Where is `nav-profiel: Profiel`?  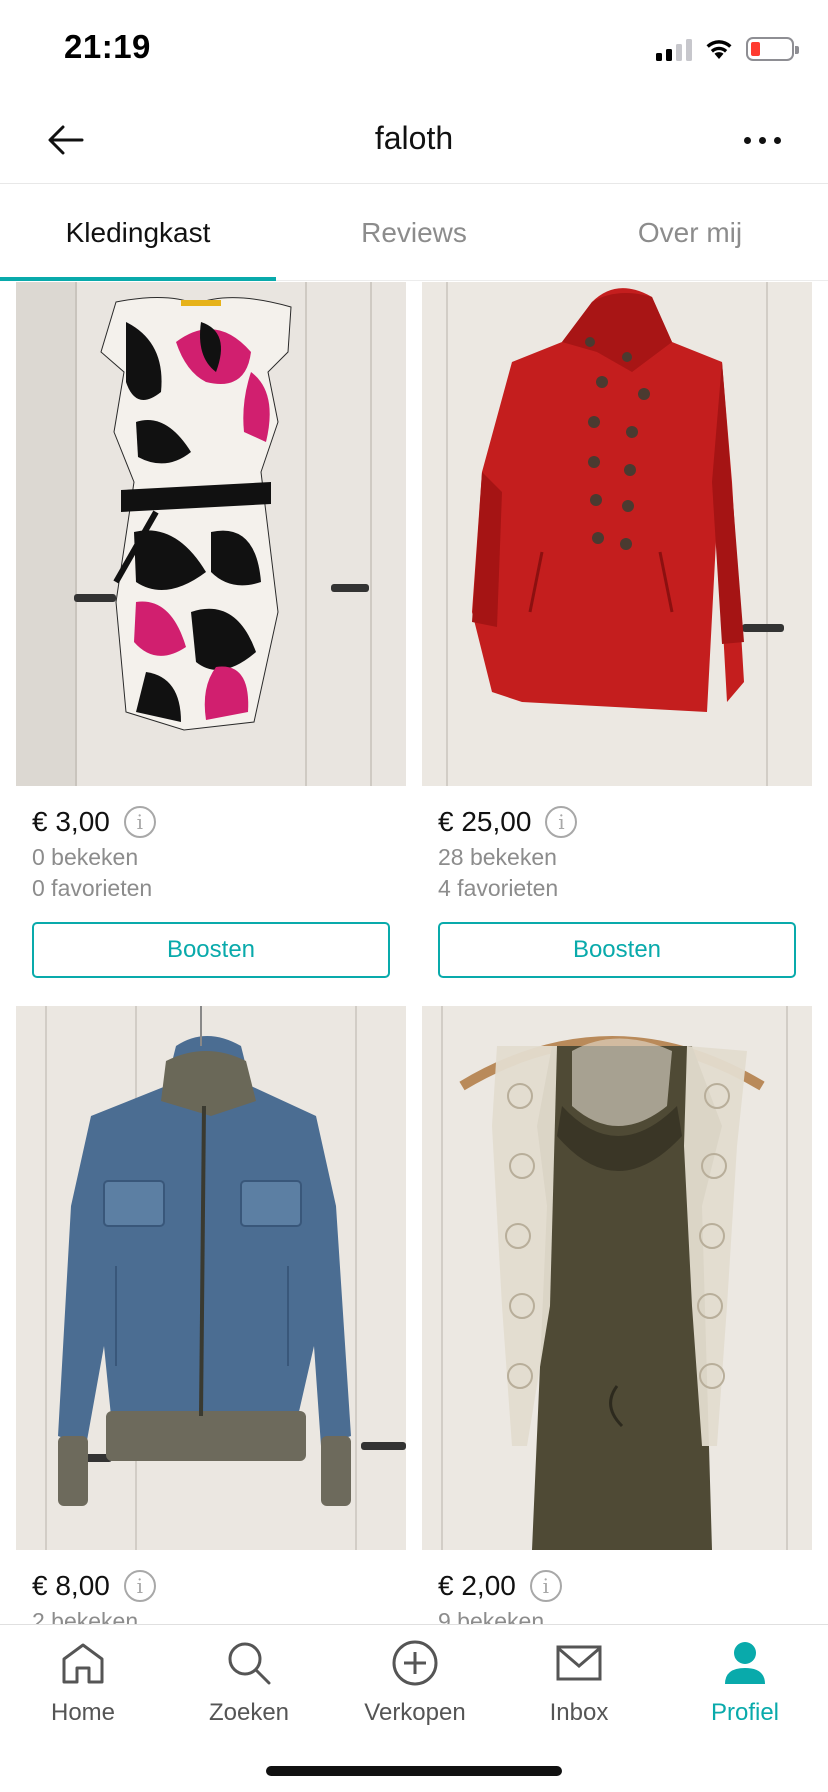
nav-profiel: Profiel is located at coordinates (745, 1692).